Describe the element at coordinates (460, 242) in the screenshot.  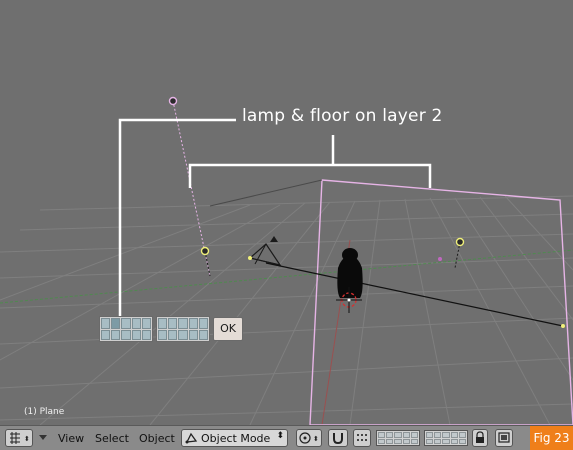
I see `lamp-3-icon` at that location.